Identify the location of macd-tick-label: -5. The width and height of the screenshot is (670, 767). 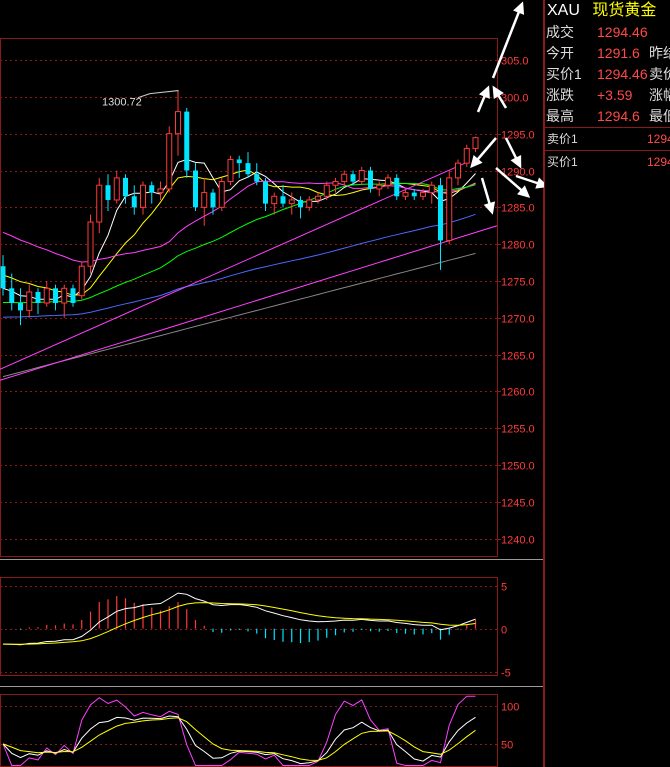
(506, 674).